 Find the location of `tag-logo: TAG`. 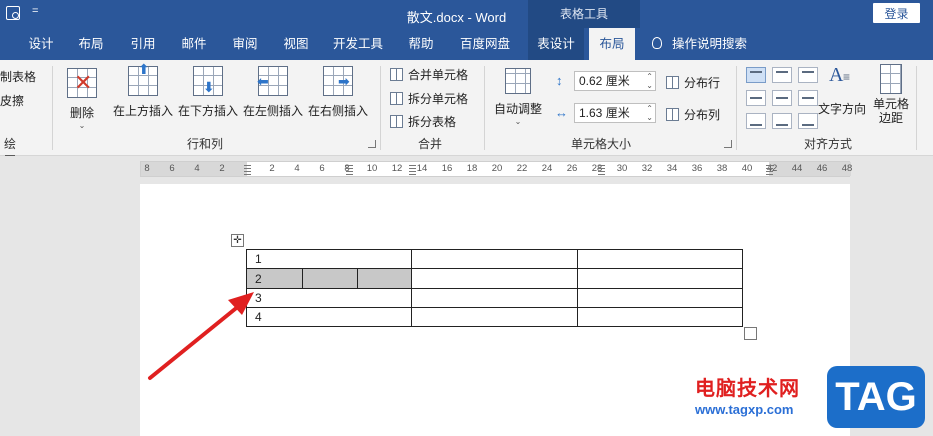

tag-logo: TAG is located at coordinates (876, 397).